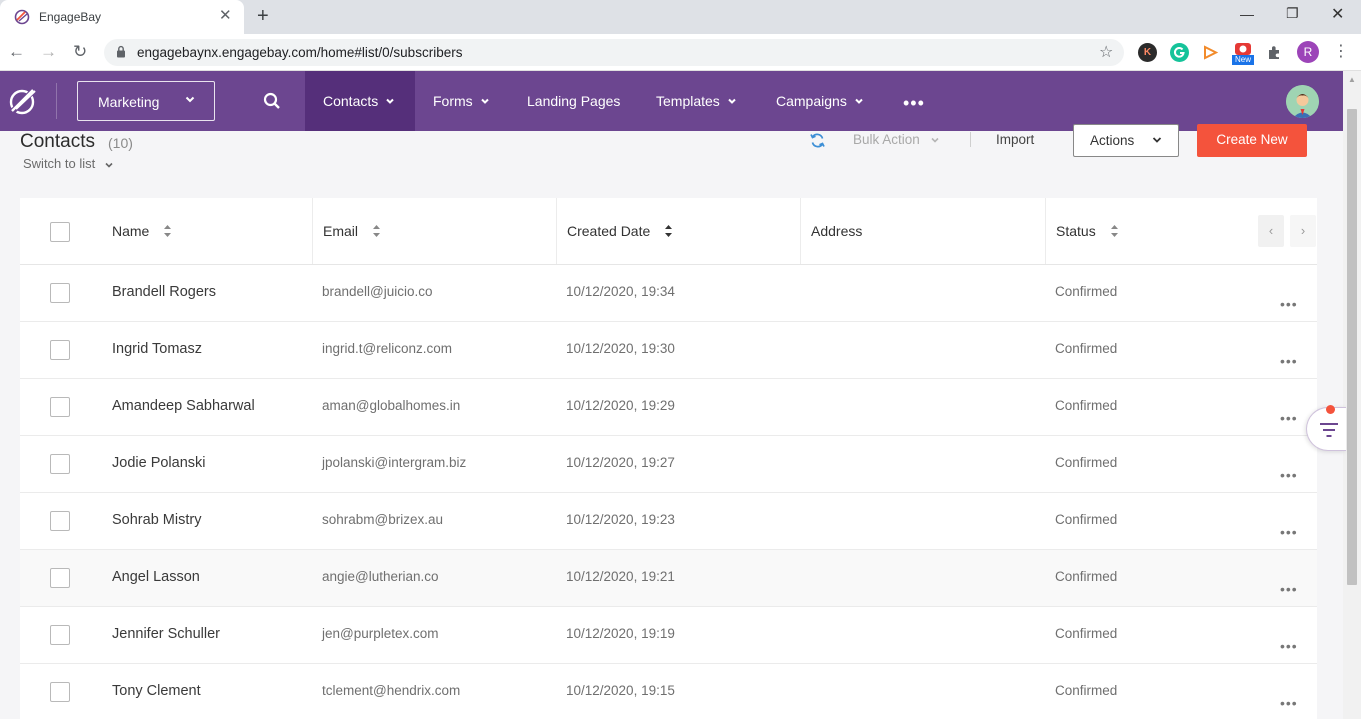 The height and width of the screenshot is (719, 1361). I want to click on contact-email: sohrabm@brizex.au, so click(383, 519).